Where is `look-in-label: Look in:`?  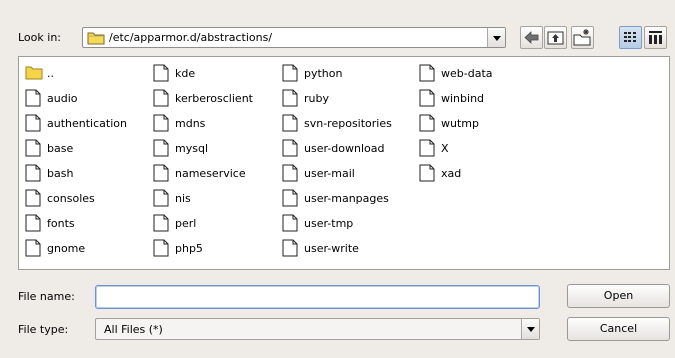 look-in-label: Look in: is located at coordinates (39, 37).